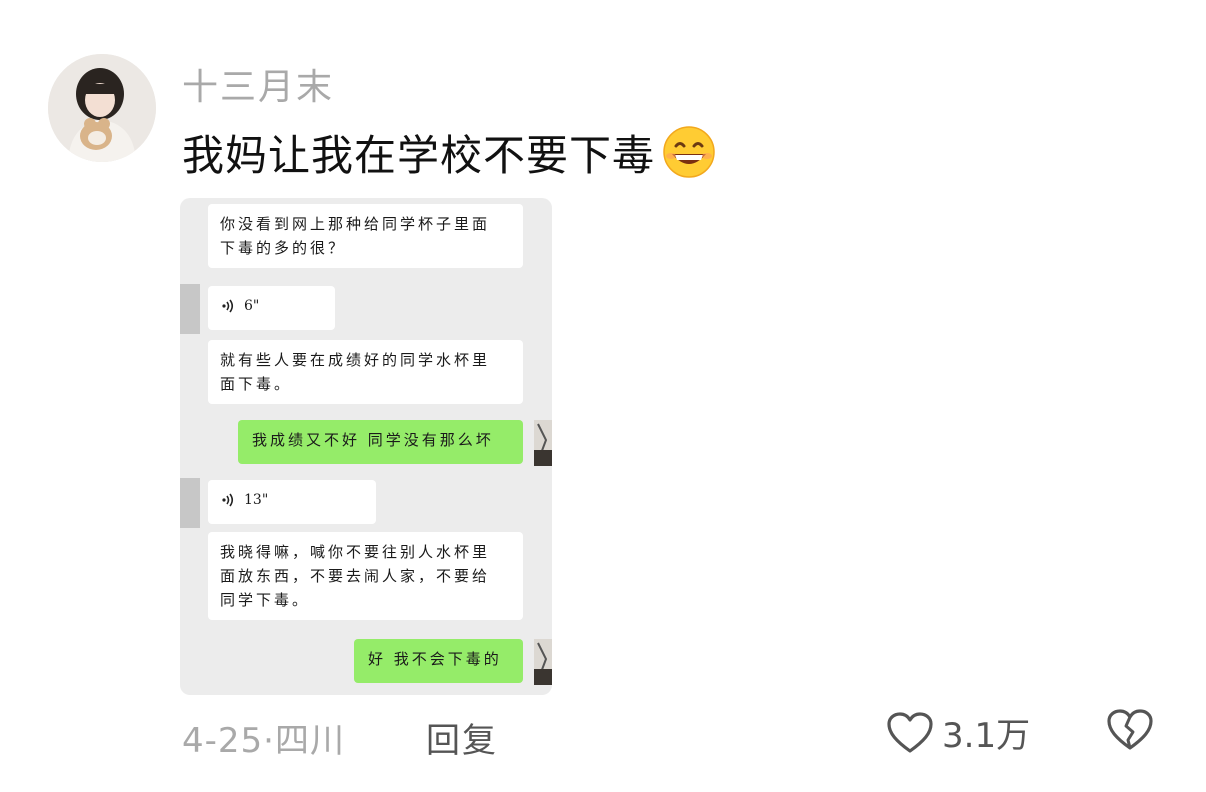  What do you see at coordinates (355, 552) in the screenshot?
I see `message-line: 我晓得嘛，喊你不要往别人水杯里` at bounding box center [355, 552].